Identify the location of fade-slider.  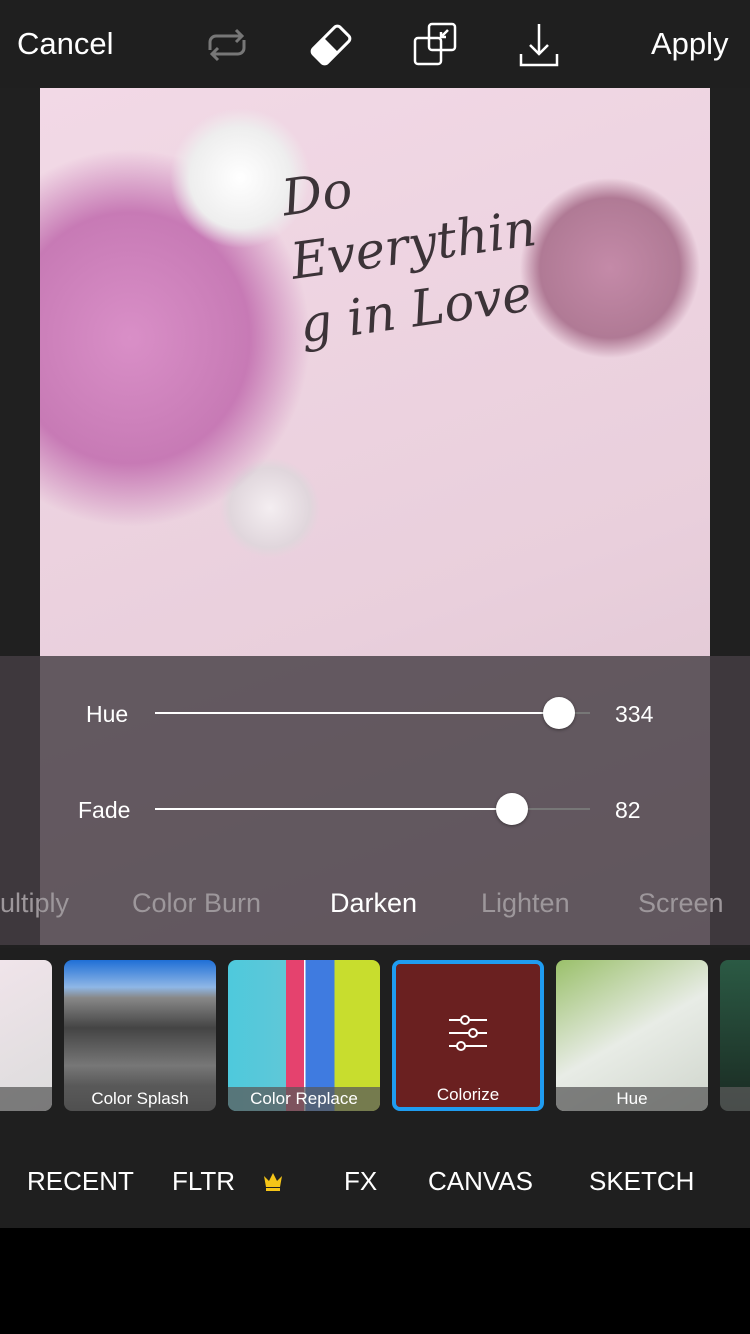
(372, 809).